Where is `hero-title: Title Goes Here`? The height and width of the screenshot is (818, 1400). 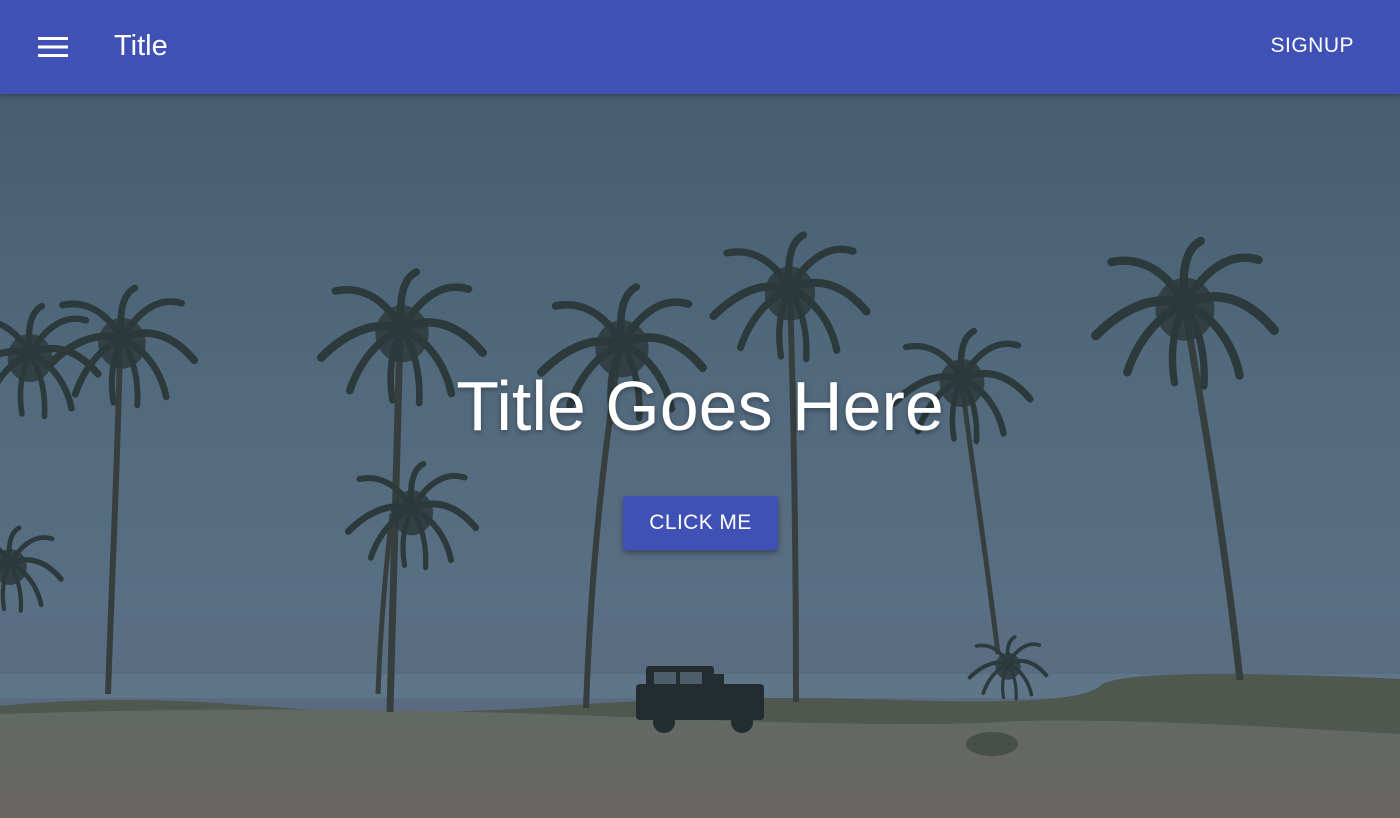
hero-title: Title Goes Here is located at coordinates (700, 406).